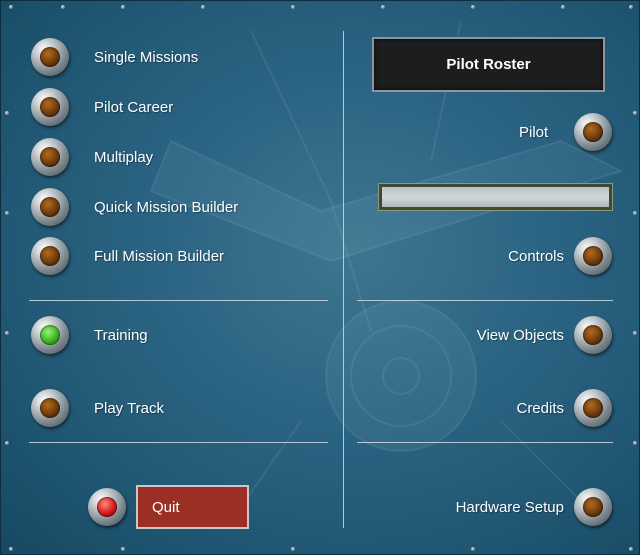 Image resolution: width=640 pixels, height=555 pixels. What do you see at coordinates (129, 408) in the screenshot?
I see `menu-item-label: Play Track` at bounding box center [129, 408].